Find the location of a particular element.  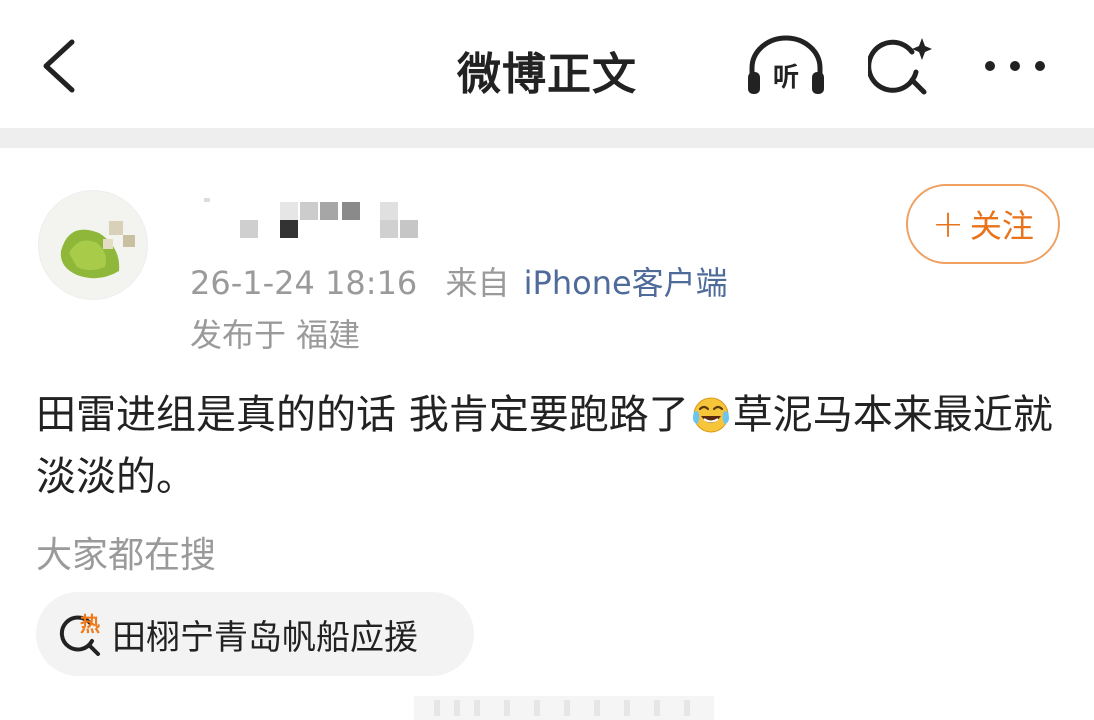

follow-button: + 关注 is located at coordinates (983, 224).